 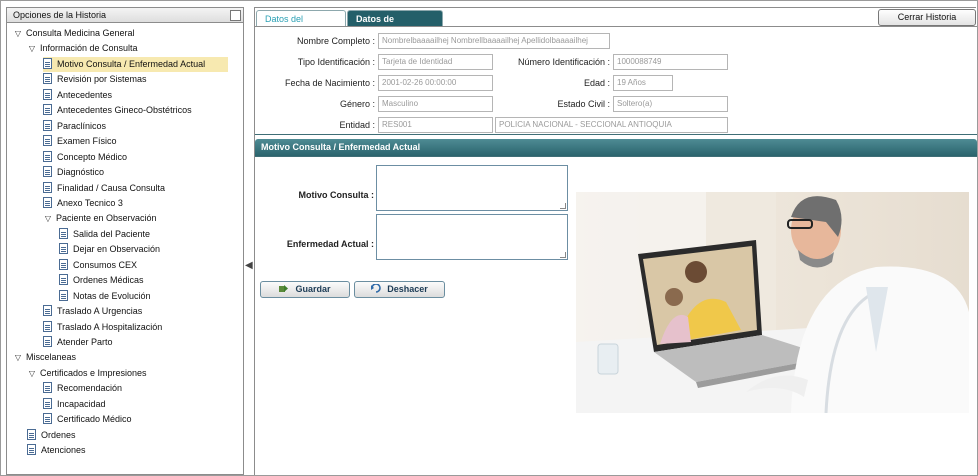 What do you see at coordinates (472, 237) in the screenshot?
I see `current-illness-textarea` at bounding box center [472, 237].